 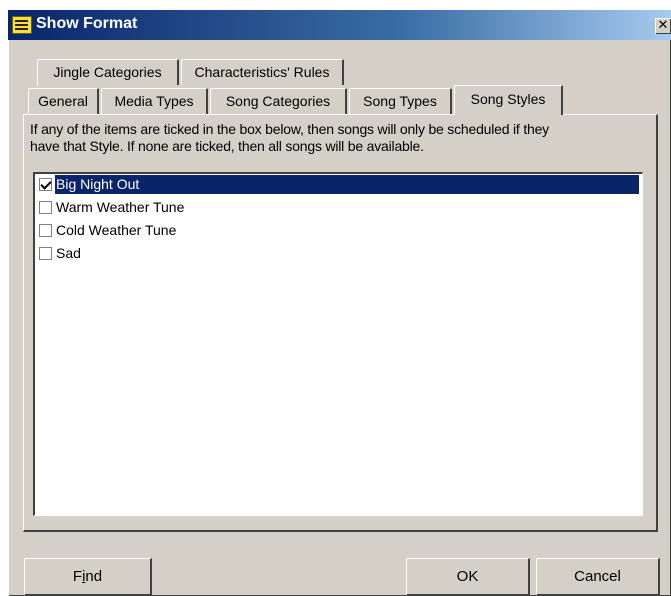 What do you see at coordinates (337, 207) in the screenshot?
I see `list-item: Warm Weather Tune` at bounding box center [337, 207].